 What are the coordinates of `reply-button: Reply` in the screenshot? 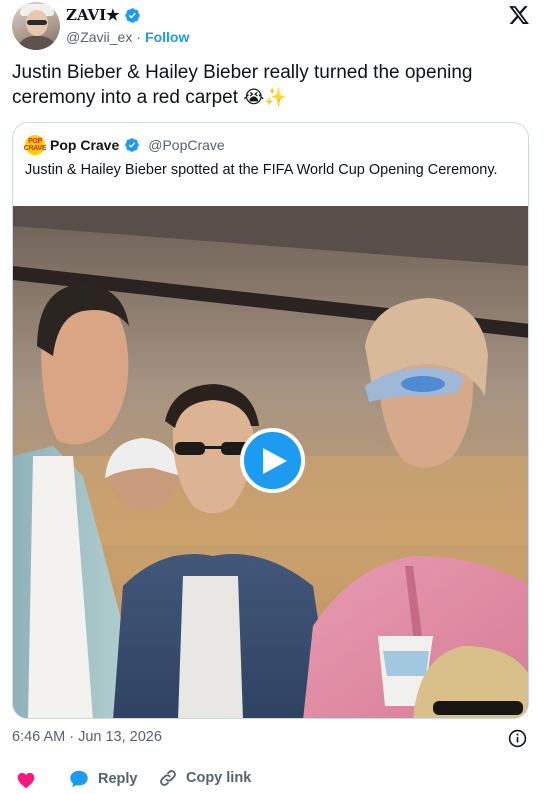 It's located at (103, 779).